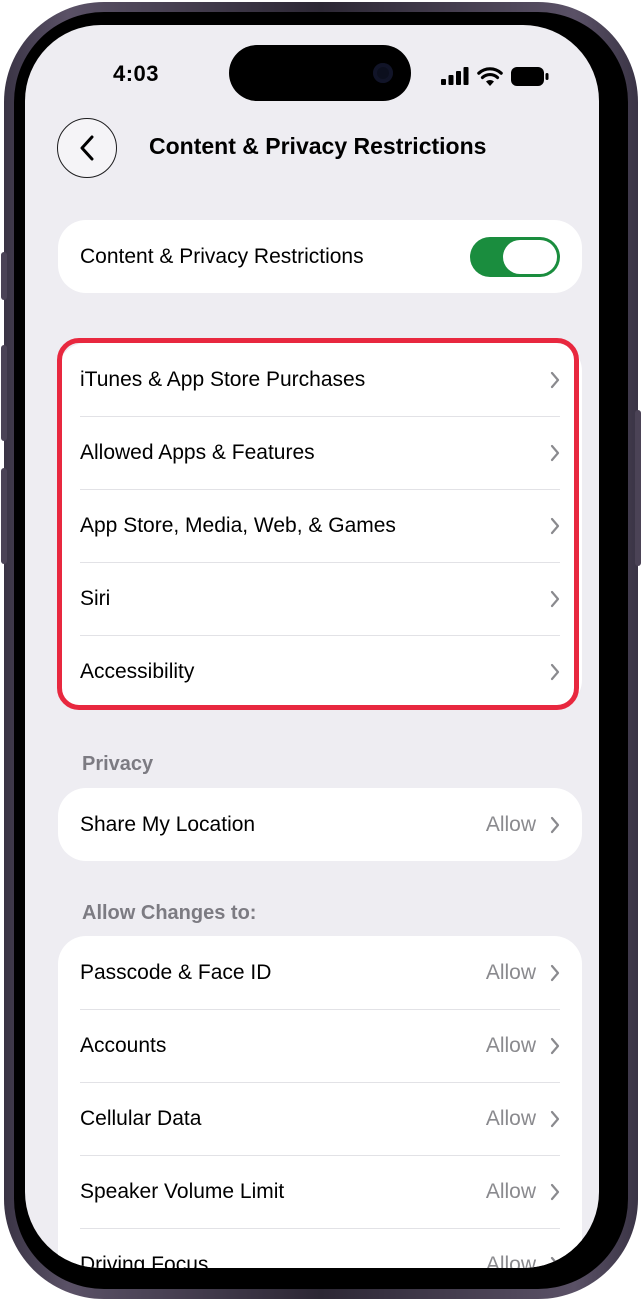  I want to click on list-item-driving-focus: Driving Focus Allow, so click(320, 1248).